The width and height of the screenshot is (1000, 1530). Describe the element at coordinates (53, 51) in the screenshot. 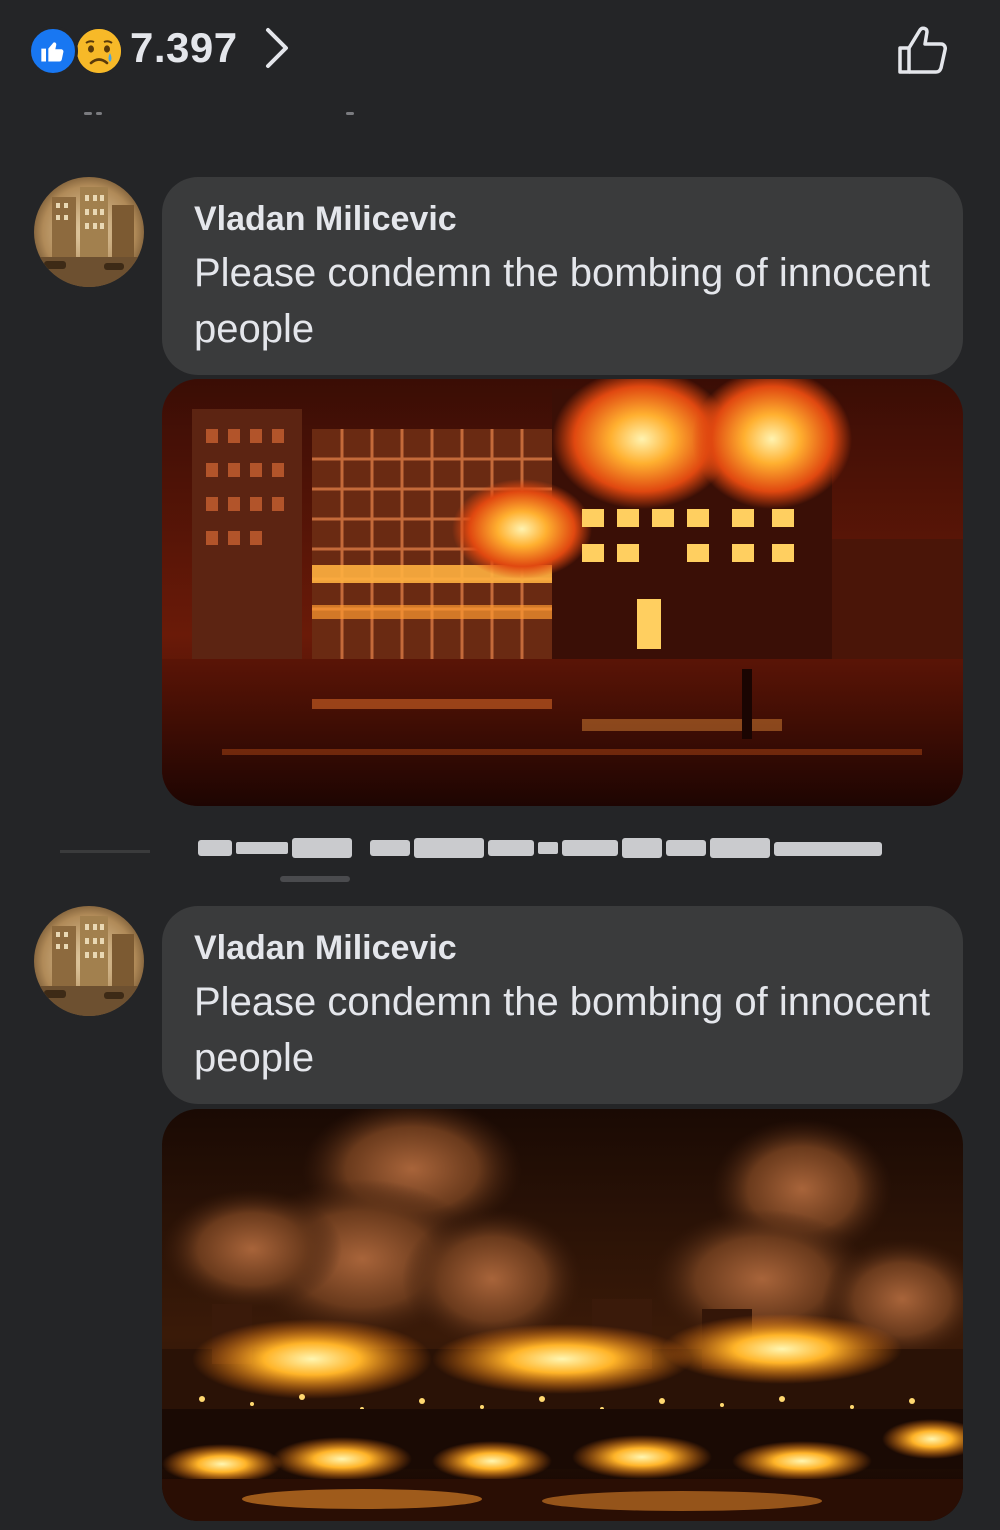

I see `like-reaction-icon` at that location.